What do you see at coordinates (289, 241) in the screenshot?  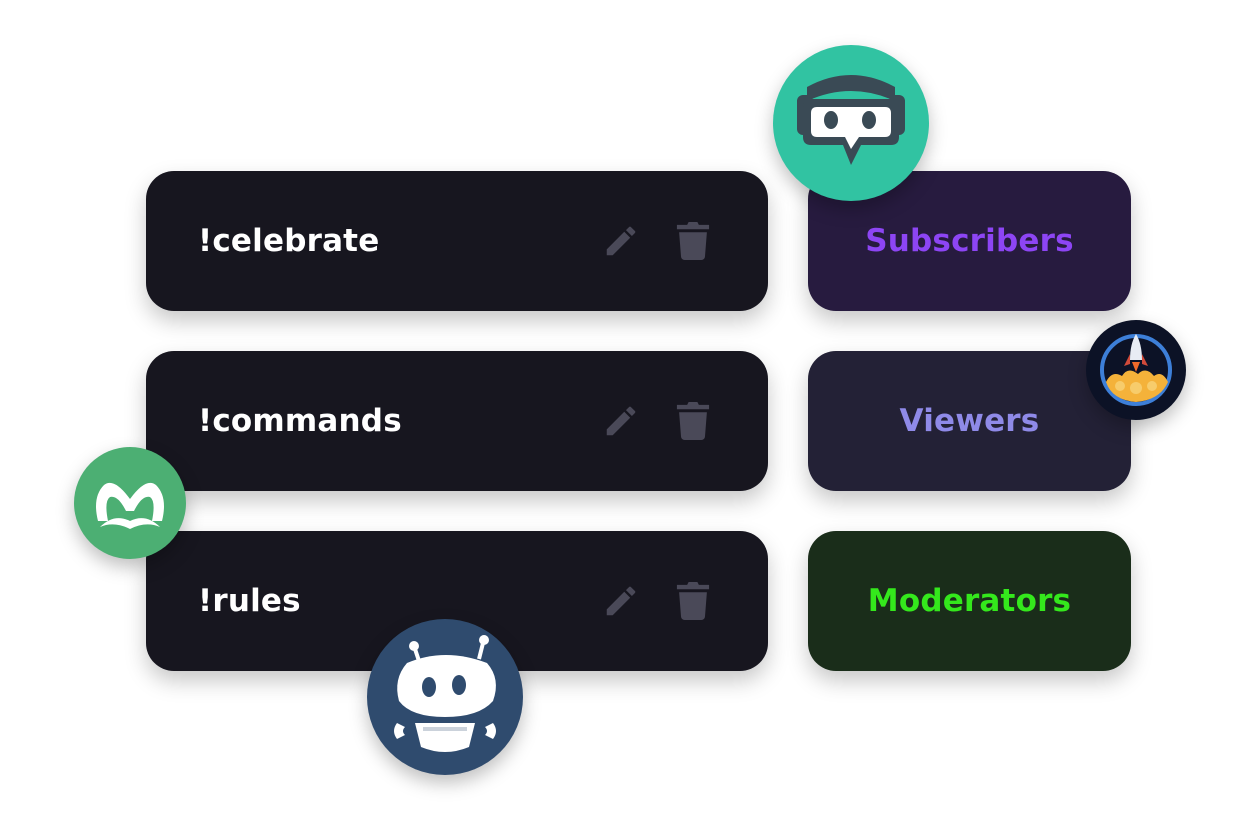 I see `command-label: !celebrate` at bounding box center [289, 241].